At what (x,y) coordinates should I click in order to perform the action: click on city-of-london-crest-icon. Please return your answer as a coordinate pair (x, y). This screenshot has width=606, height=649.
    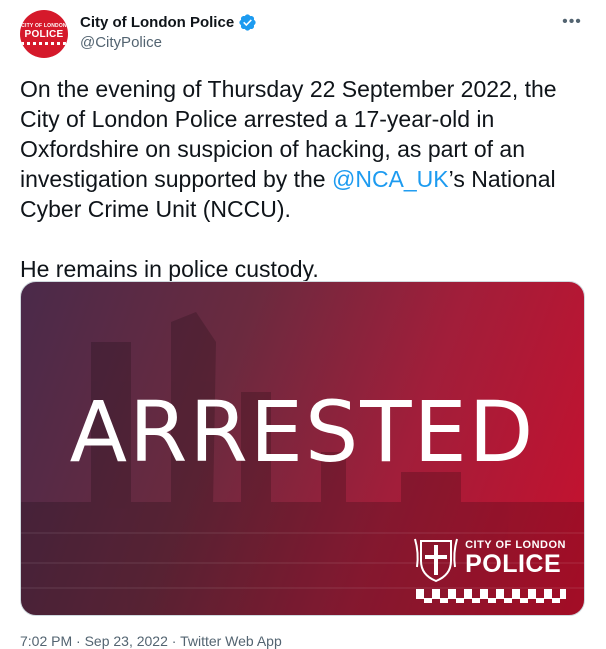
    Looking at the image, I should click on (436, 560).